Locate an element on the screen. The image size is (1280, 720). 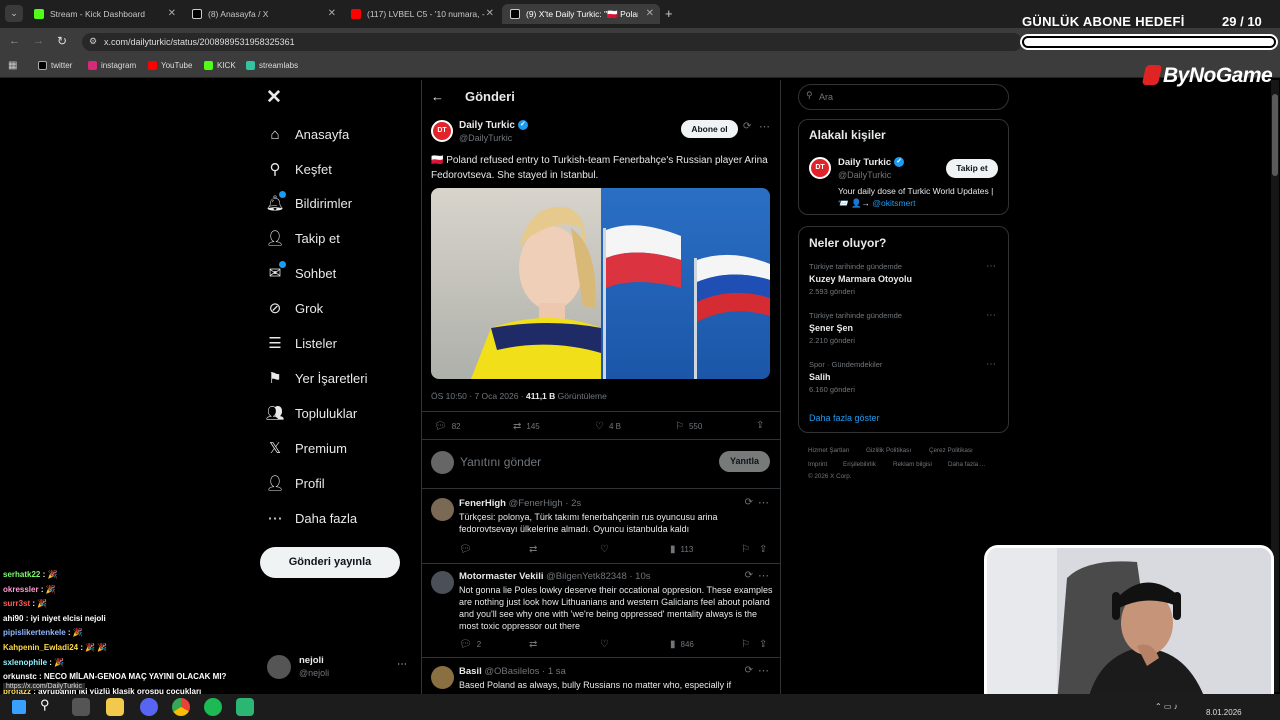
trend-name: Şener Şen is located at coordinates (831, 328).